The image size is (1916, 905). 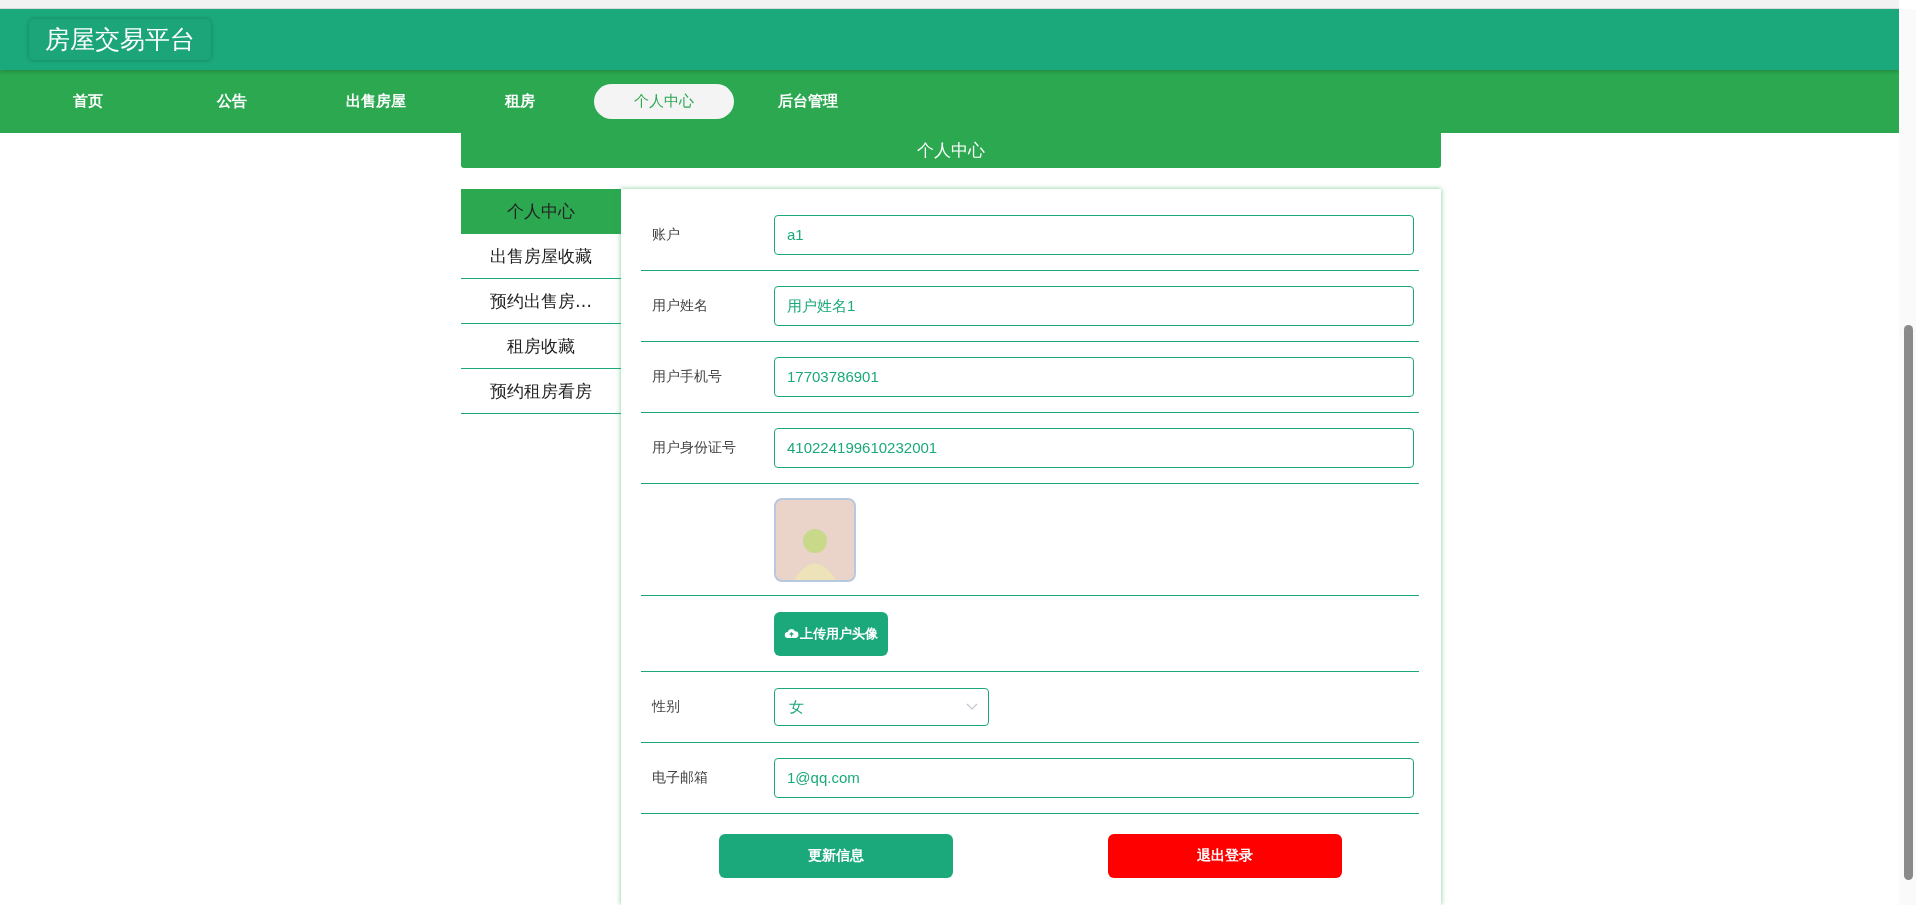 What do you see at coordinates (951, 150) in the screenshot?
I see `section-title: 个人中心` at bounding box center [951, 150].